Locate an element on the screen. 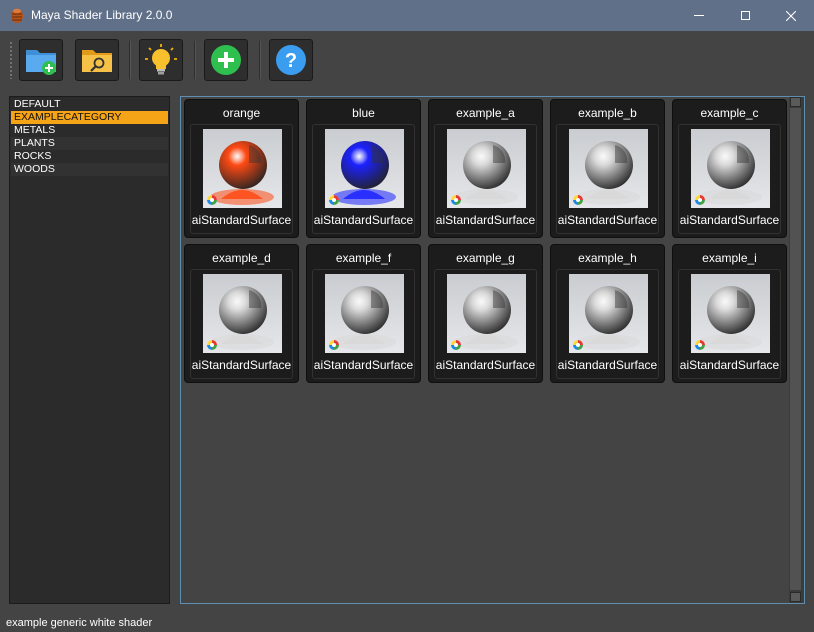 This screenshot has height=632, width=814. minimize-icon is located at coordinates (699, 15).